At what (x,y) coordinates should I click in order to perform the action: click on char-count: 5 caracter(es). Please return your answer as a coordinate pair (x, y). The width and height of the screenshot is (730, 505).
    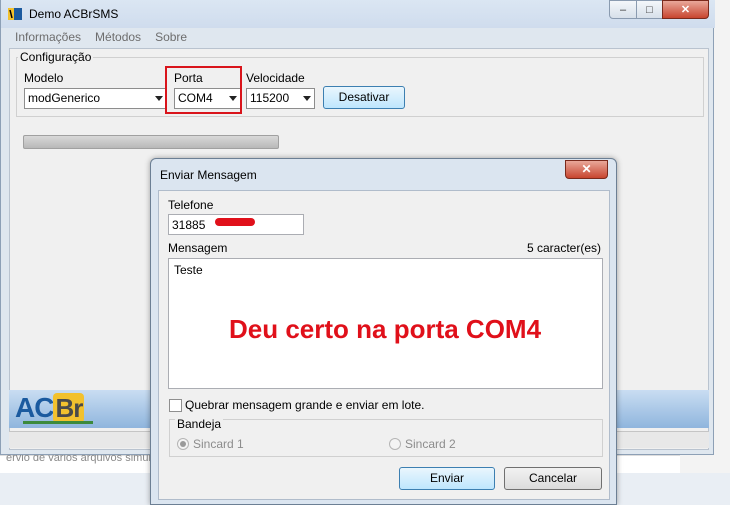
    Looking at the image, I should click on (564, 248).